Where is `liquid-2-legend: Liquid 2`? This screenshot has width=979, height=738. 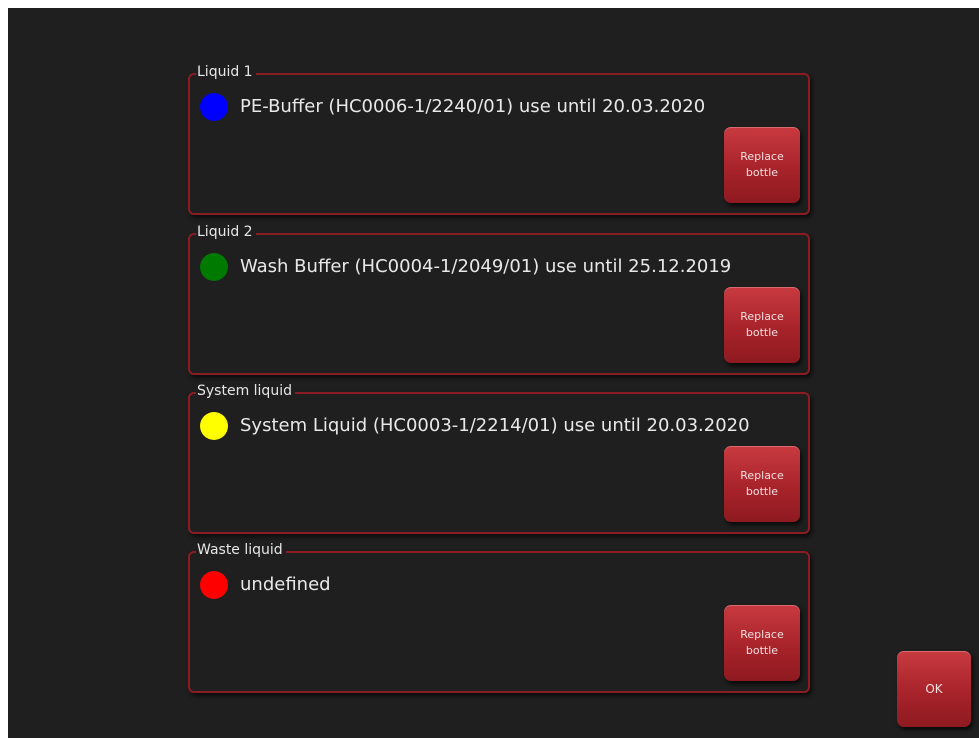
liquid-2-legend: Liquid 2 is located at coordinates (226, 232).